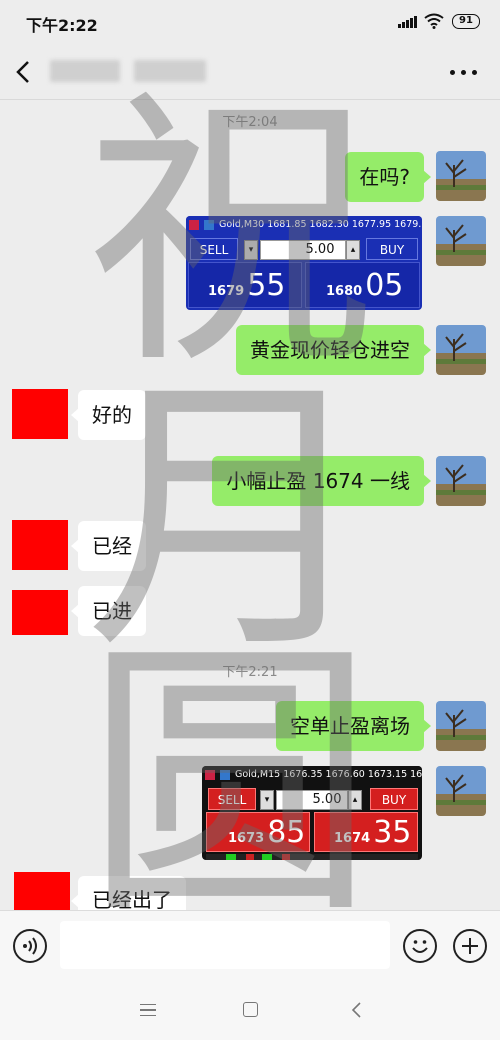 The image size is (500, 1040). I want to click on system-nav-bar, so click(250, 1010).